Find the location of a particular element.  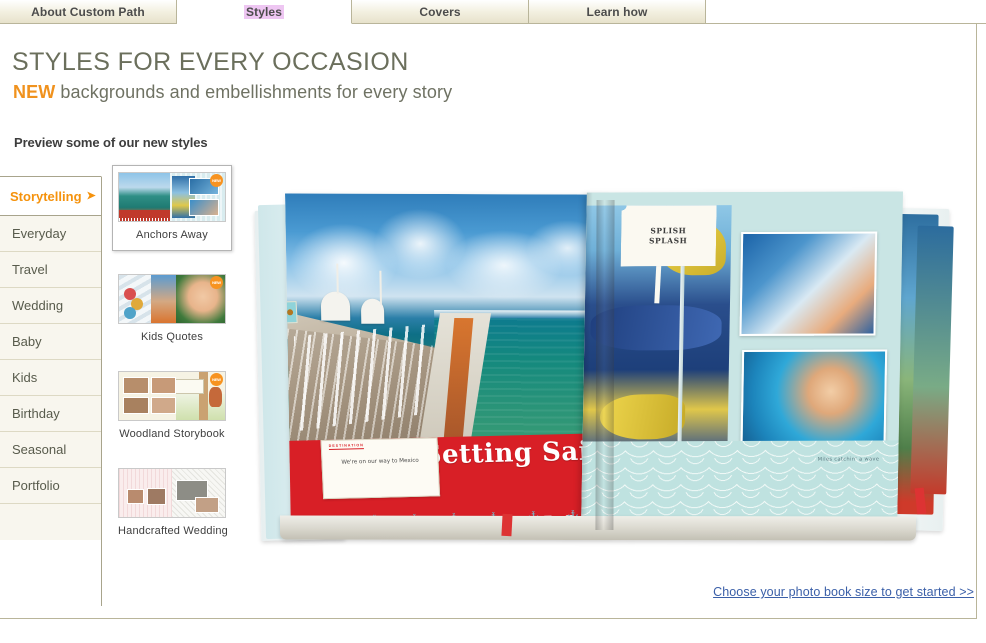

photo-ship-superstructure is located at coordinates (364, 296).